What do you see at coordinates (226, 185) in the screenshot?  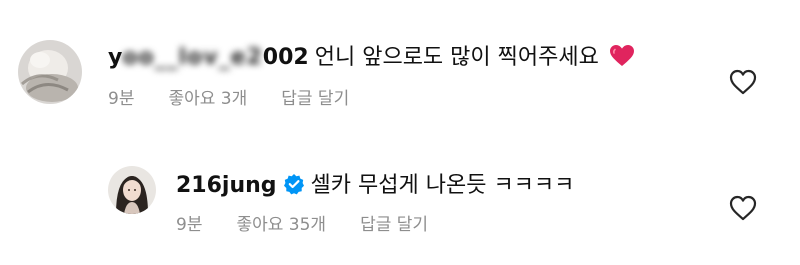 I see `comment-username: 216jung` at bounding box center [226, 185].